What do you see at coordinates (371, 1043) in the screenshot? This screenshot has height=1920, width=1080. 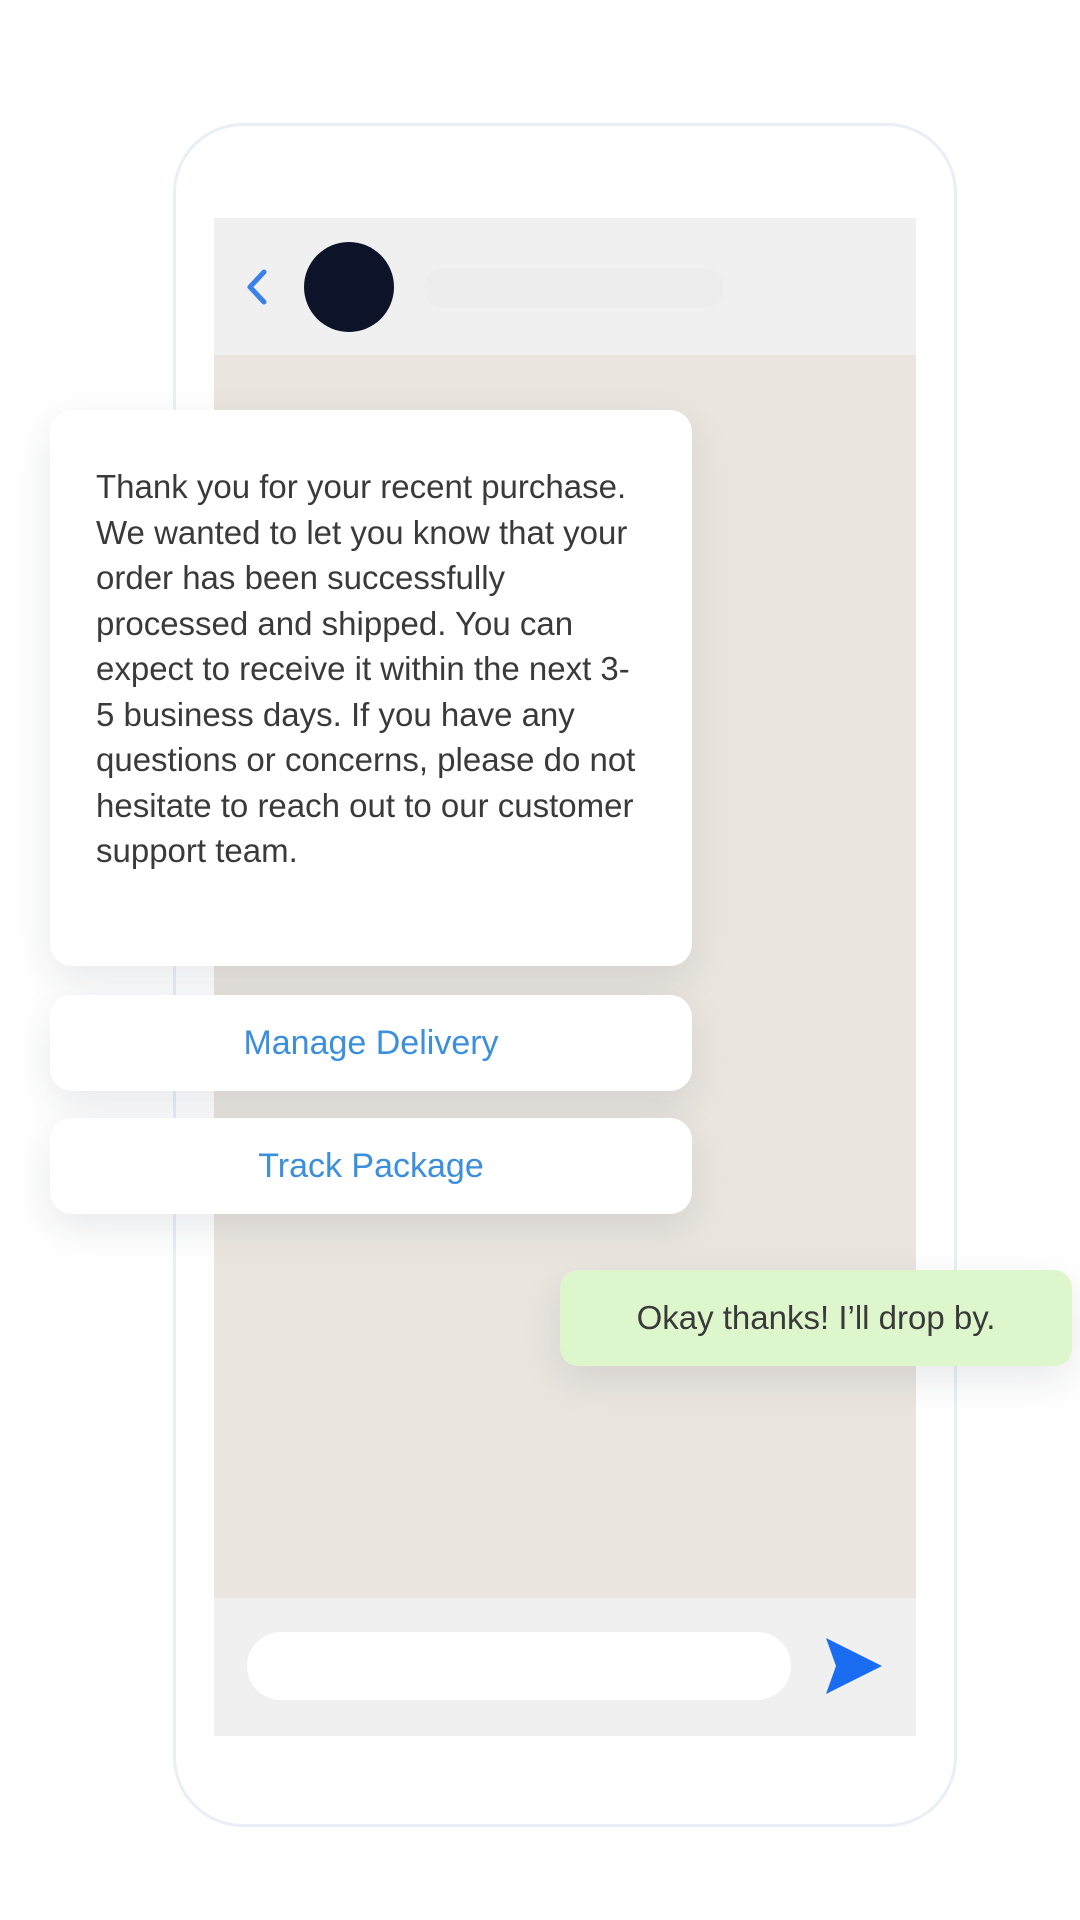 I see `manage-delivery-button: Manage Delivery` at bounding box center [371, 1043].